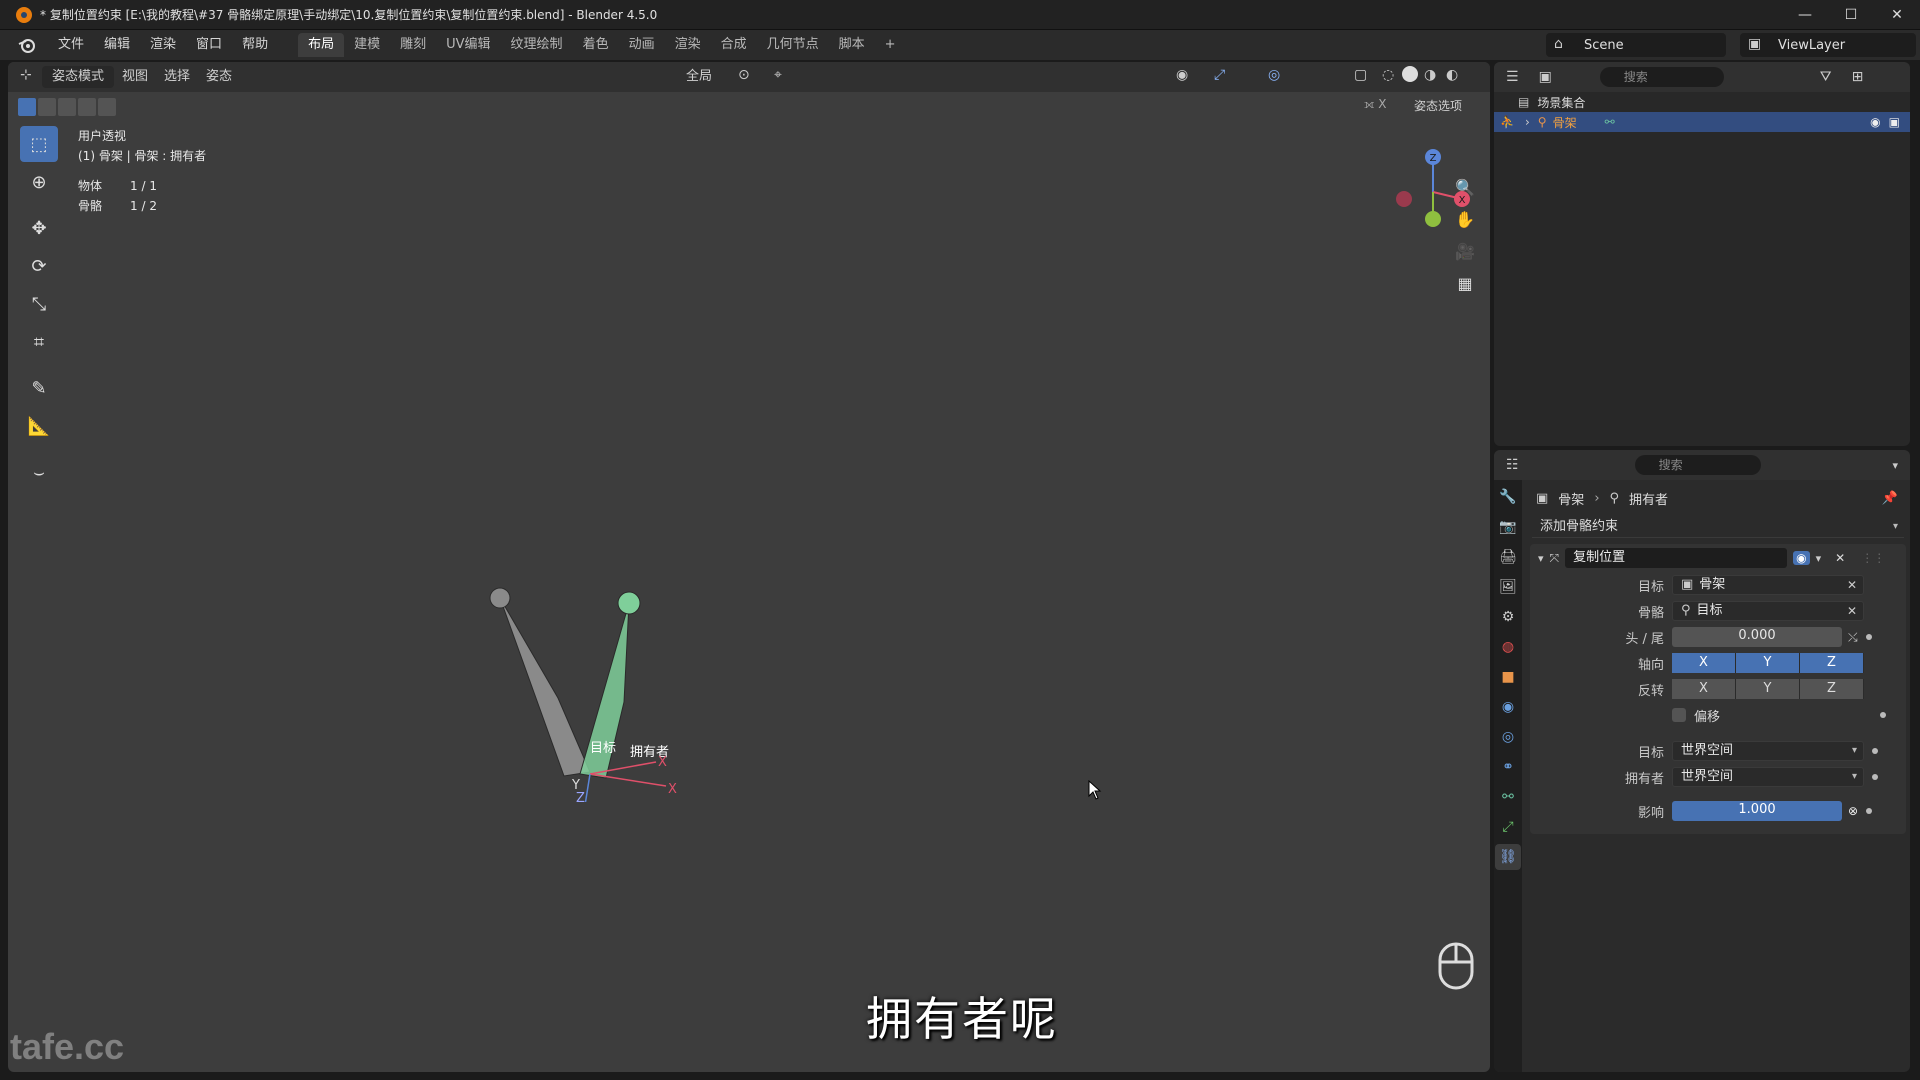 Image resolution: width=1920 pixels, height=1080 pixels. Describe the element at coordinates (1360, 75) in the screenshot. I see `xray-toggle-icon: ▢` at that location.